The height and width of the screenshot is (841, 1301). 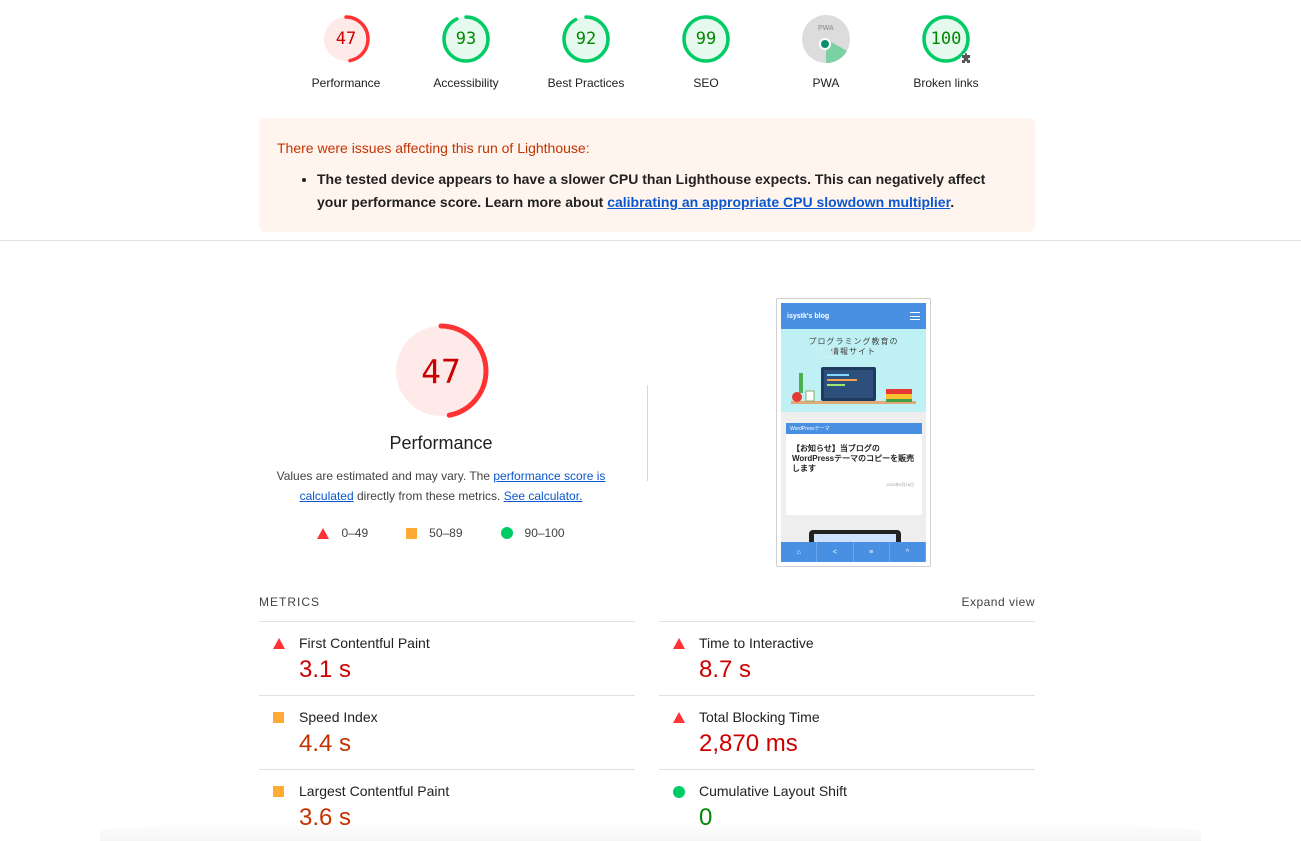 I want to click on score-legend: 0–49 50–89 90–100, so click(x=441, y=533).